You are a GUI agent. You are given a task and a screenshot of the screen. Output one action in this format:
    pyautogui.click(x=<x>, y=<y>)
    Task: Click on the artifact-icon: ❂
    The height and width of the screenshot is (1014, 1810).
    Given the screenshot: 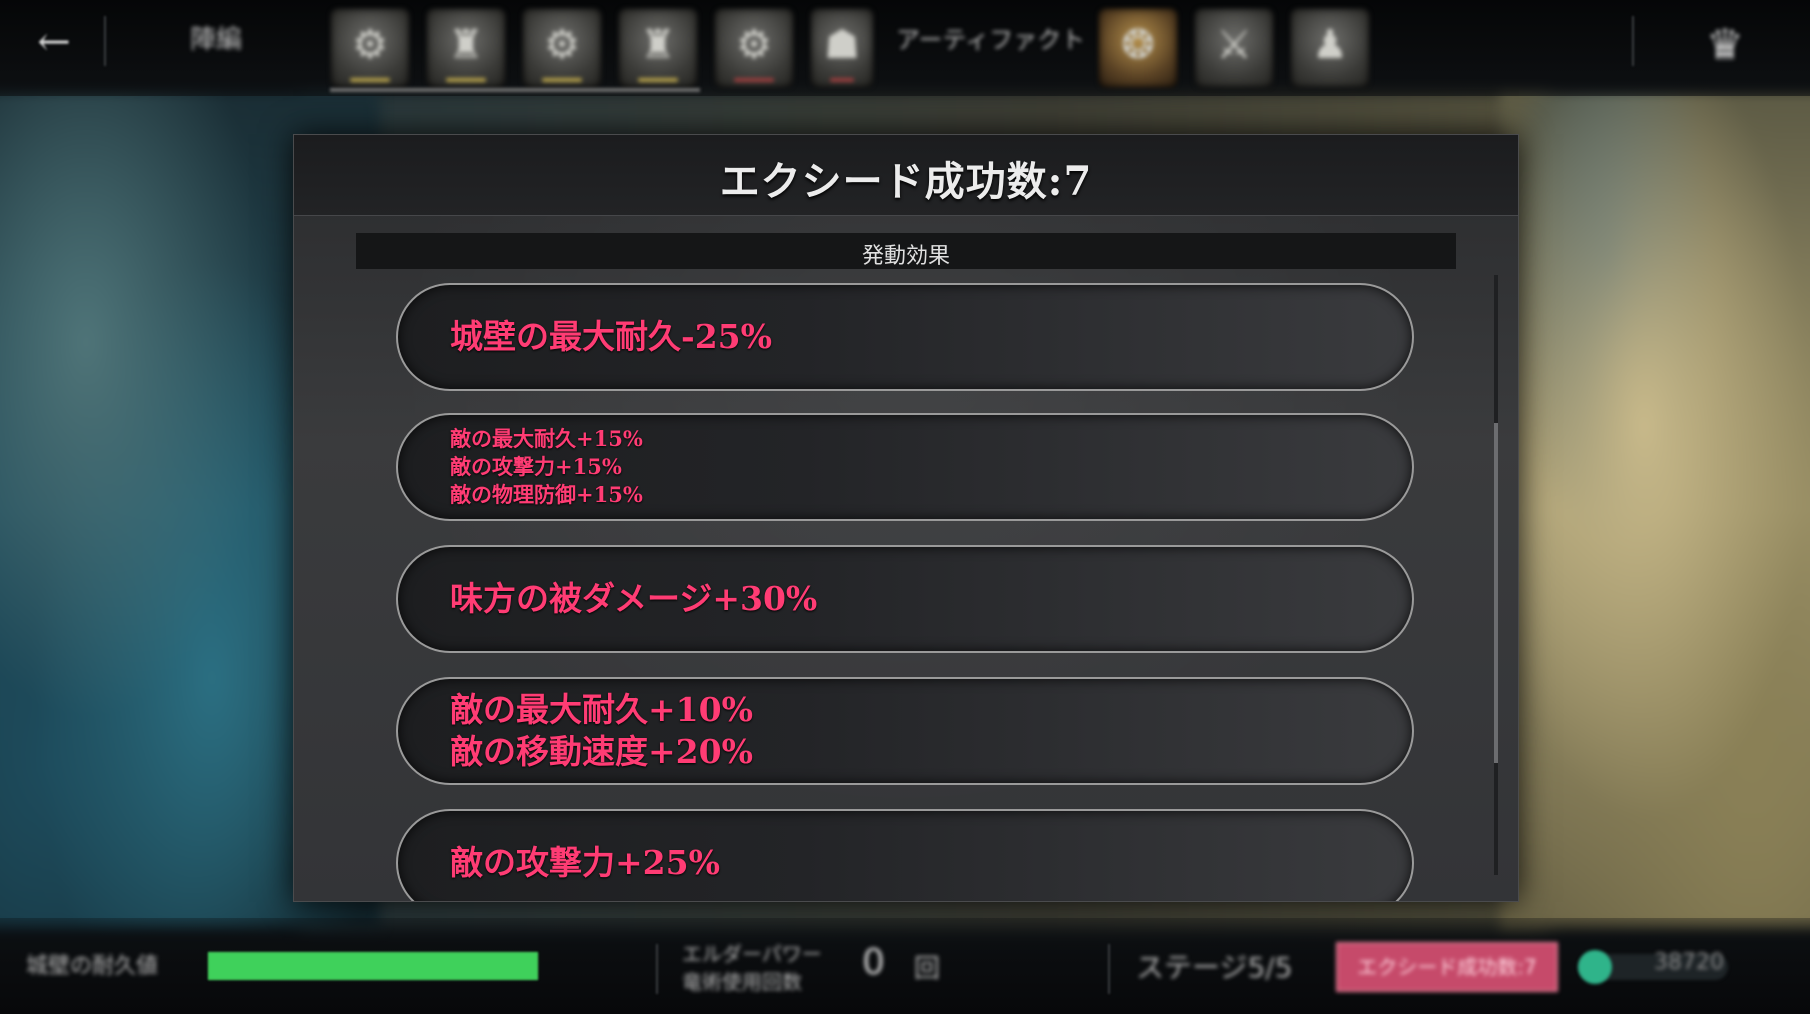 What is the action you would take?
    pyautogui.click(x=1138, y=45)
    